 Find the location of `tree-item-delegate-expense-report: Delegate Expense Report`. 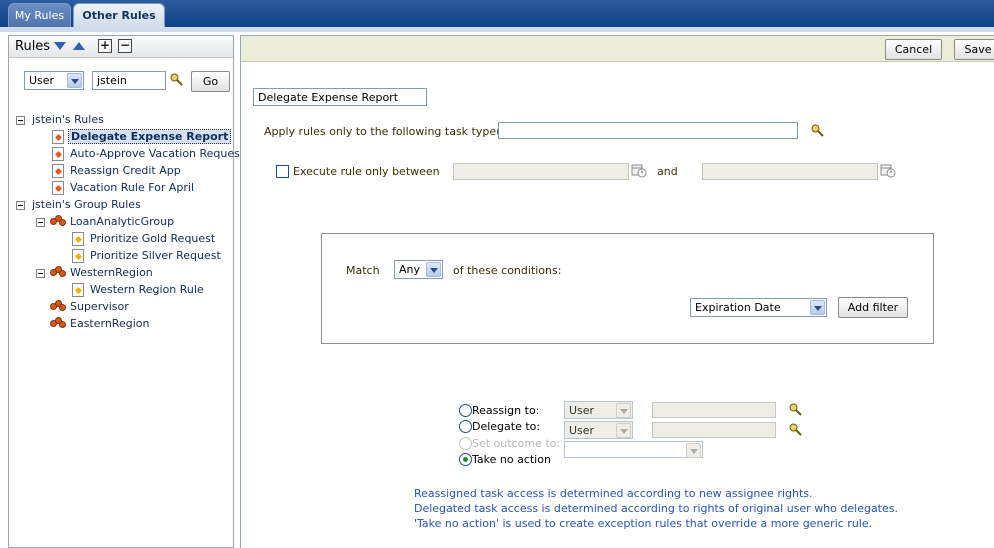

tree-item-delegate-expense-report: Delegate Expense Report is located at coordinates (150, 137).